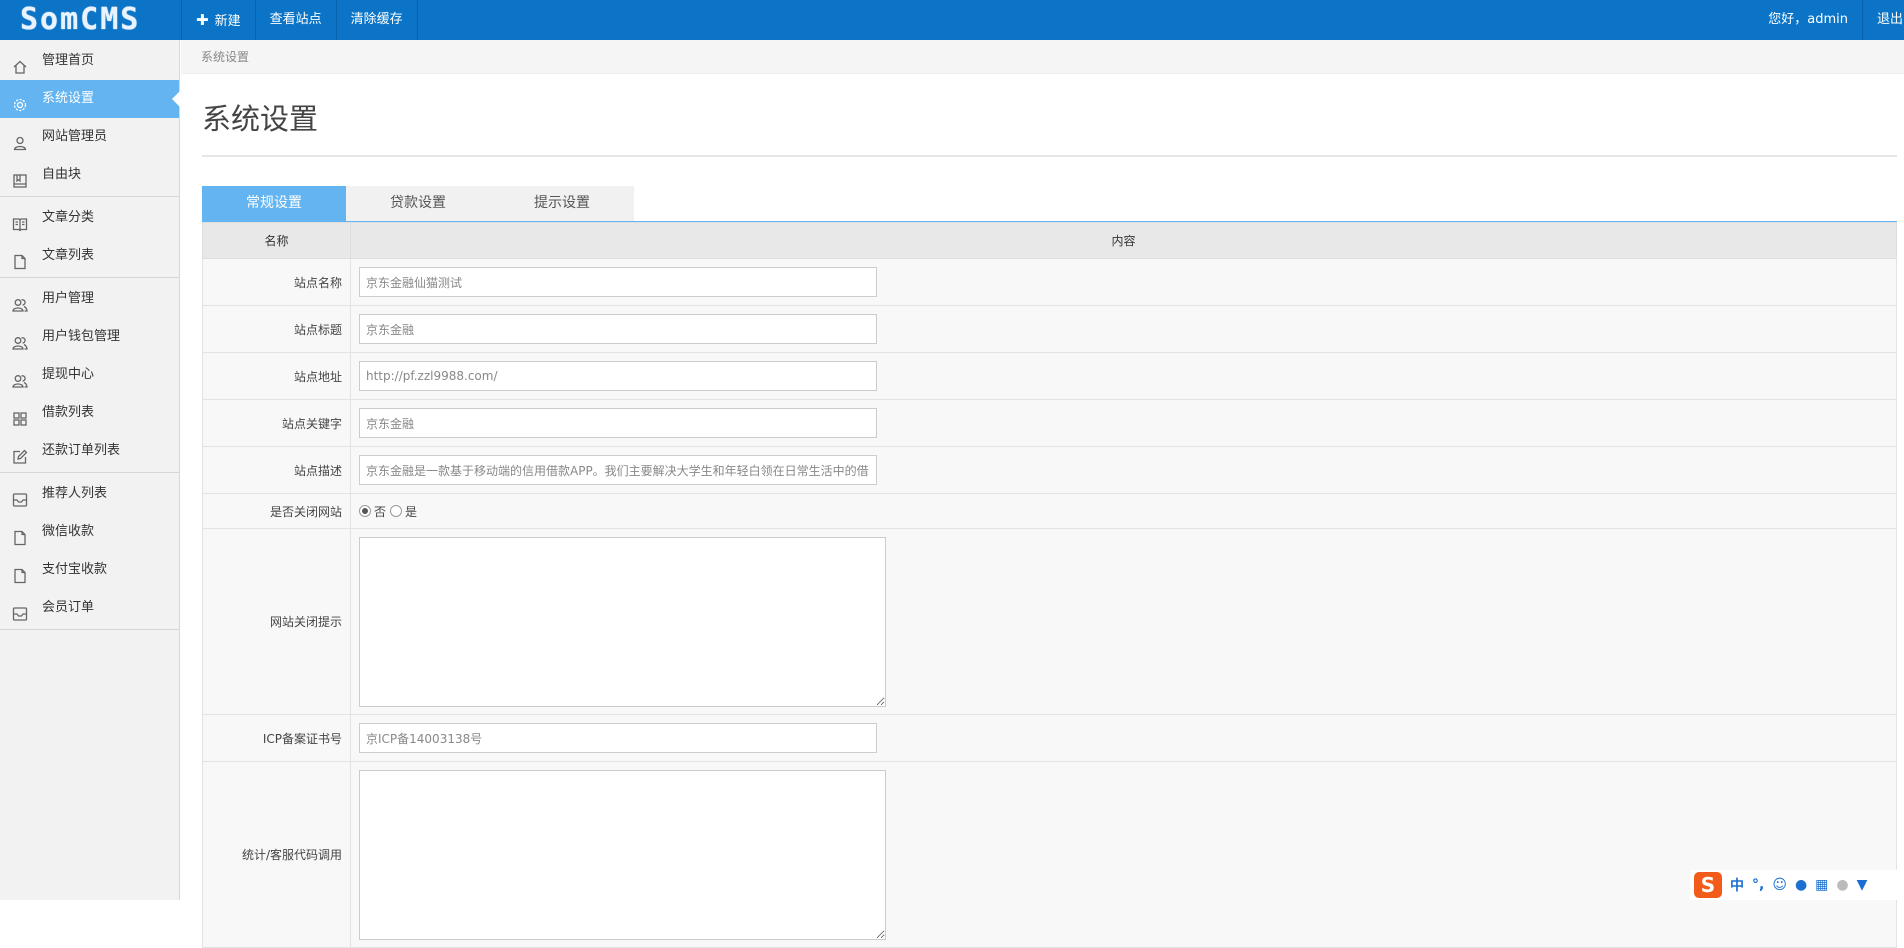 This screenshot has width=1904, height=948. I want to click on sidebar-item-home: 管理首页, so click(89, 61).